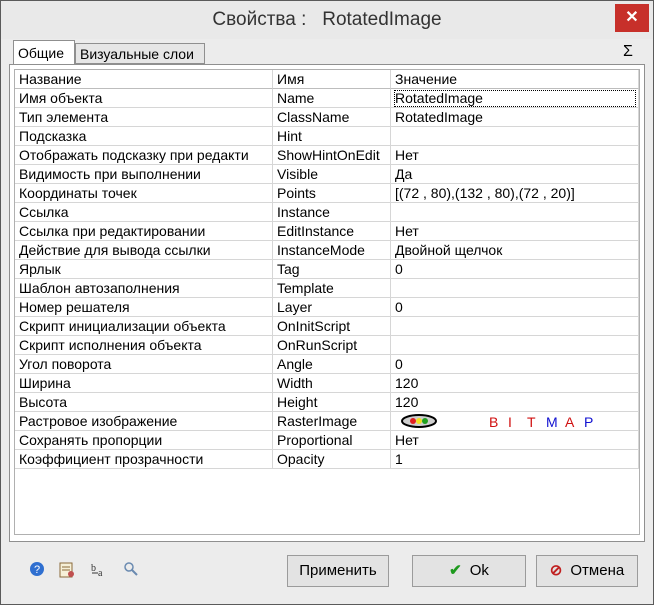 This screenshot has height=605, width=654. What do you see at coordinates (515, 250) in the screenshot?
I see `property-value: Двойной щелчок` at bounding box center [515, 250].